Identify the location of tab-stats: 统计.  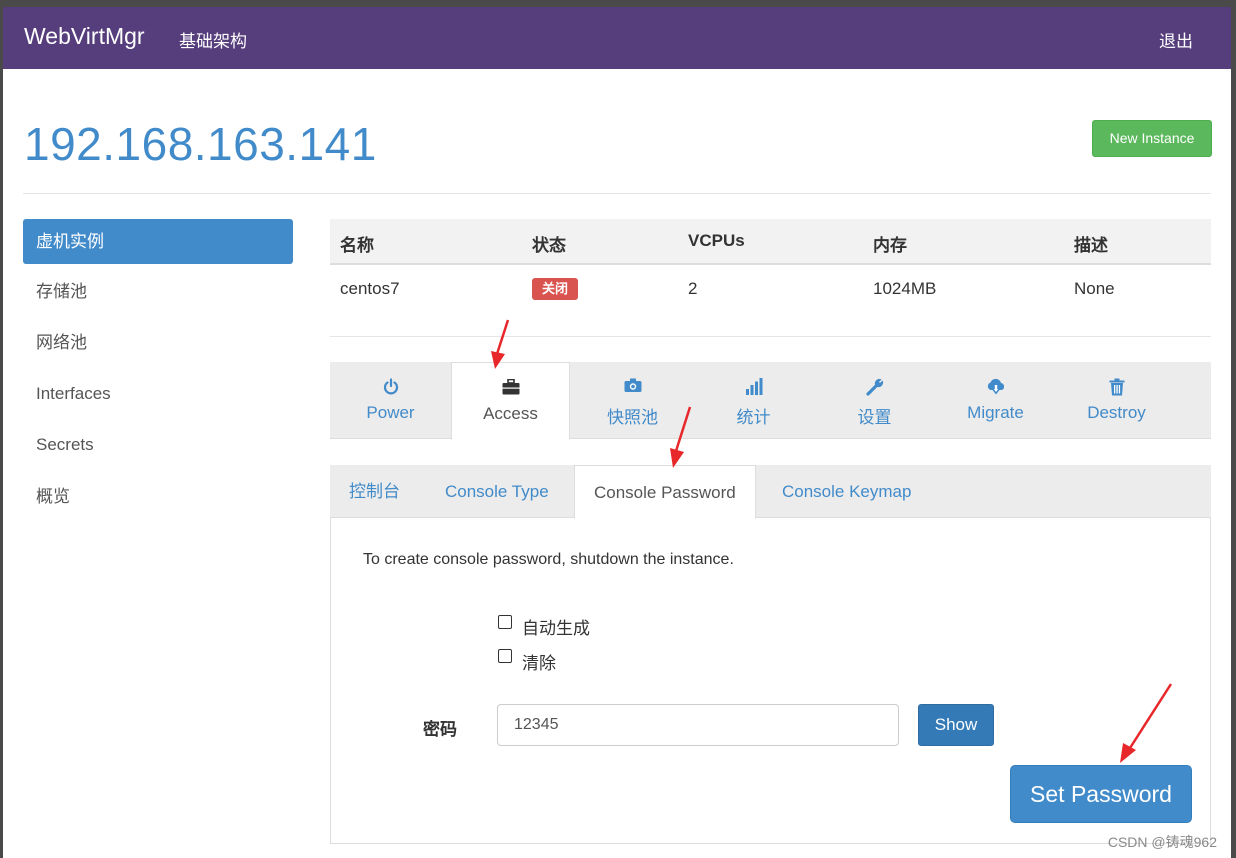
(753, 400).